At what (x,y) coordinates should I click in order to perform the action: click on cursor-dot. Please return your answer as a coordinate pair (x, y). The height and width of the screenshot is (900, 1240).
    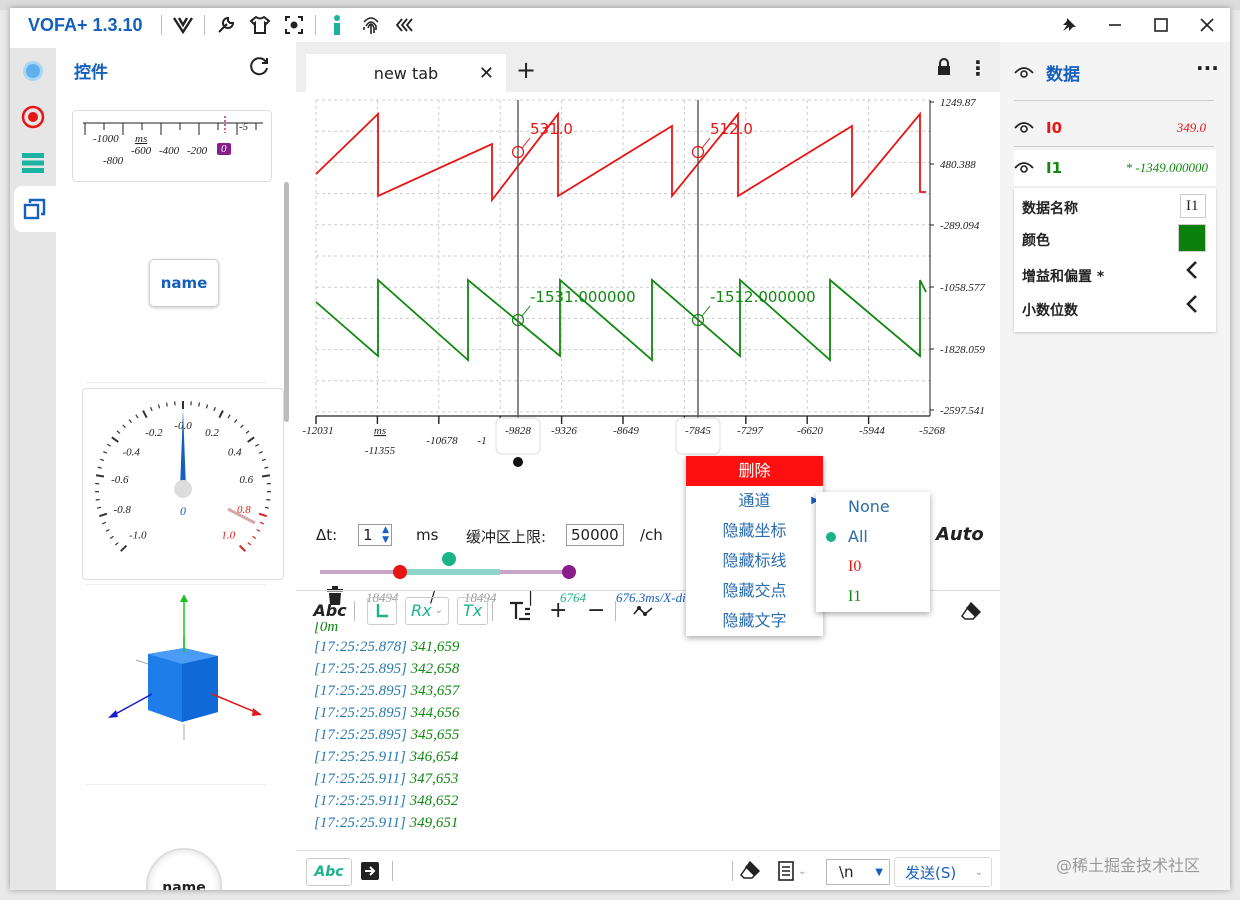
    Looking at the image, I should click on (518, 462).